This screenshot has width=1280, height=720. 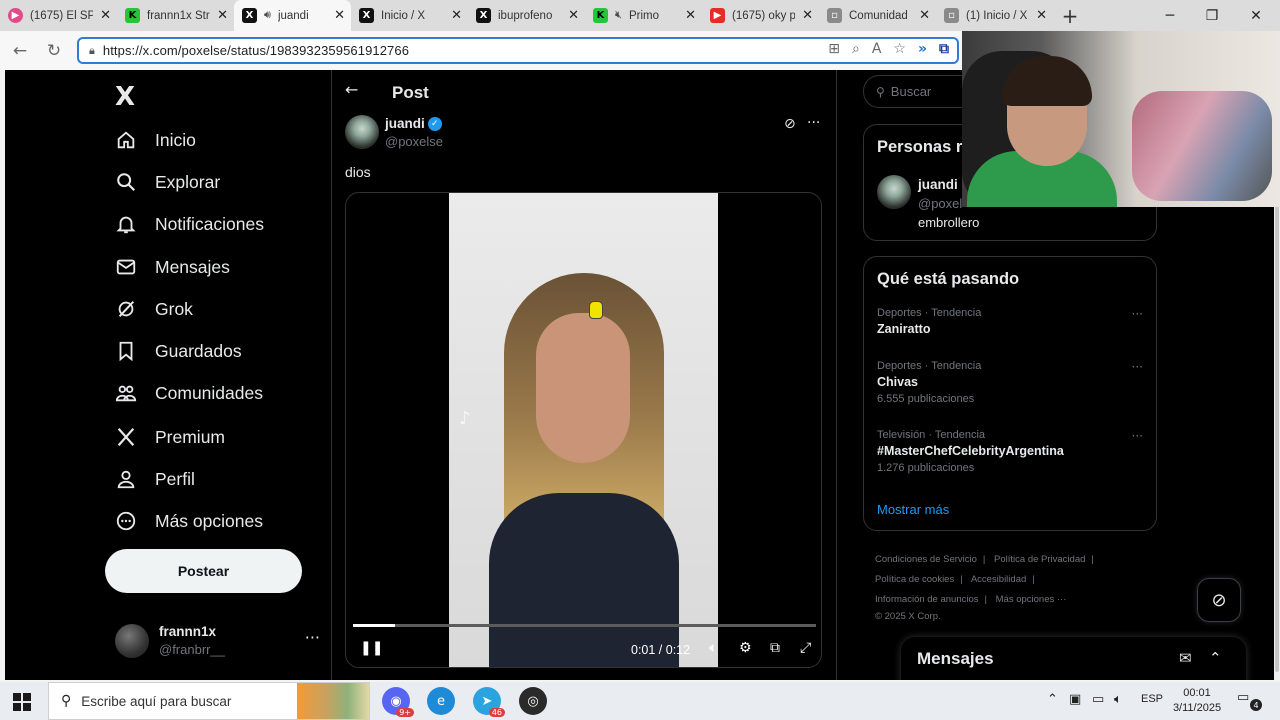 What do you see at coordinates (22, 702) in the screenshot?
I see `windows-start-icon` at bounding box center [22, 702].